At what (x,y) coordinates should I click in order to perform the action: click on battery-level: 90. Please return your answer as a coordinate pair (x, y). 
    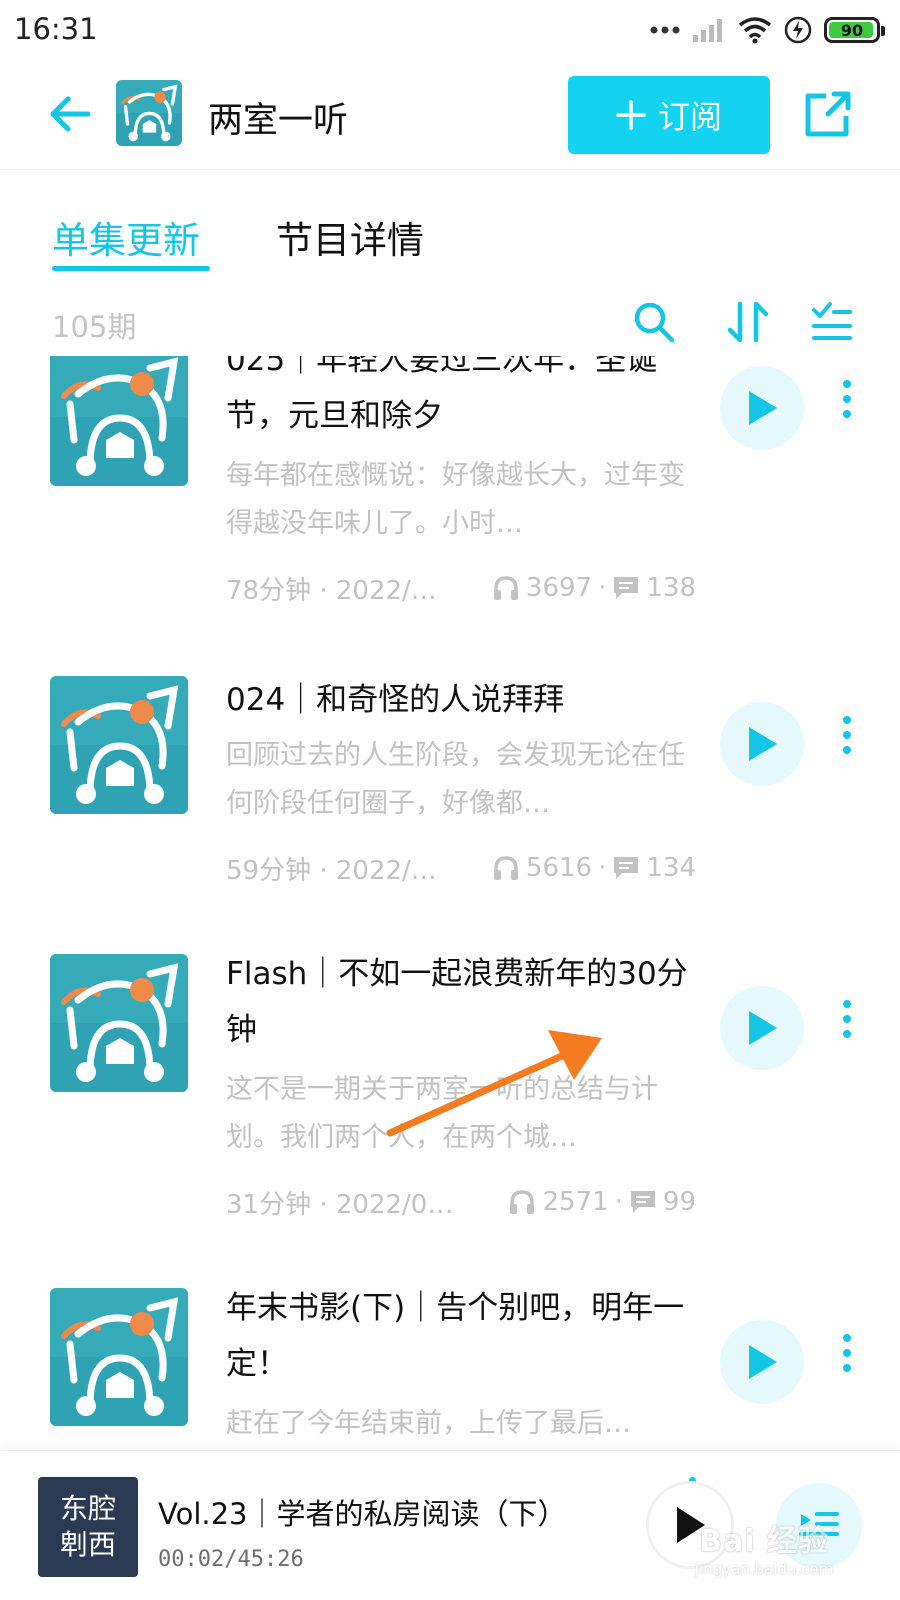
    Looking at the image, I should click on (852, 30).